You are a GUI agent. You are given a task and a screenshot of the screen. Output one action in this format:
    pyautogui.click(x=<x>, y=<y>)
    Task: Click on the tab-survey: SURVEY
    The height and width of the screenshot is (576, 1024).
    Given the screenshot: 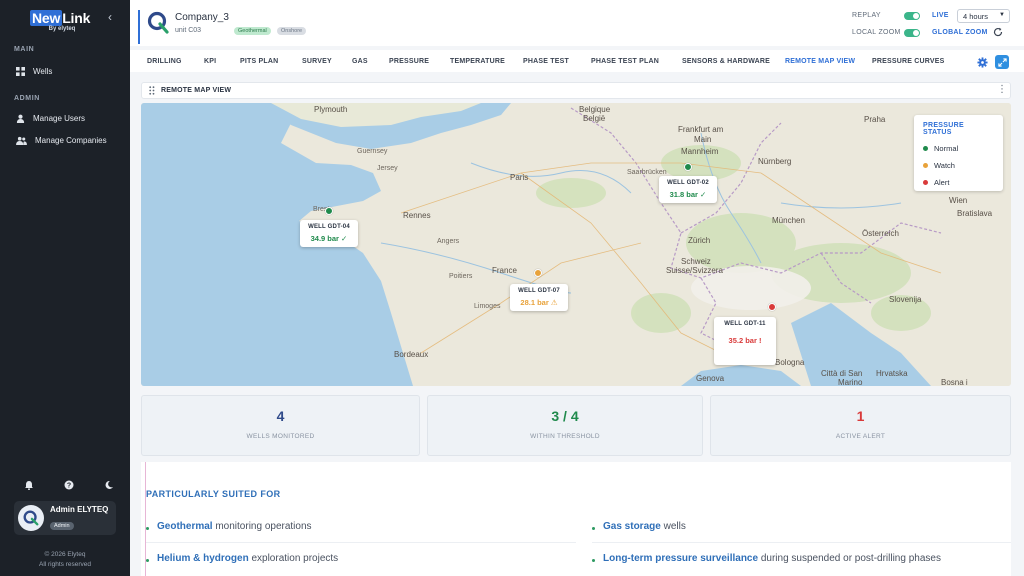 What is the action you would take?
    pyautogui.click(x=317, y=61)
    